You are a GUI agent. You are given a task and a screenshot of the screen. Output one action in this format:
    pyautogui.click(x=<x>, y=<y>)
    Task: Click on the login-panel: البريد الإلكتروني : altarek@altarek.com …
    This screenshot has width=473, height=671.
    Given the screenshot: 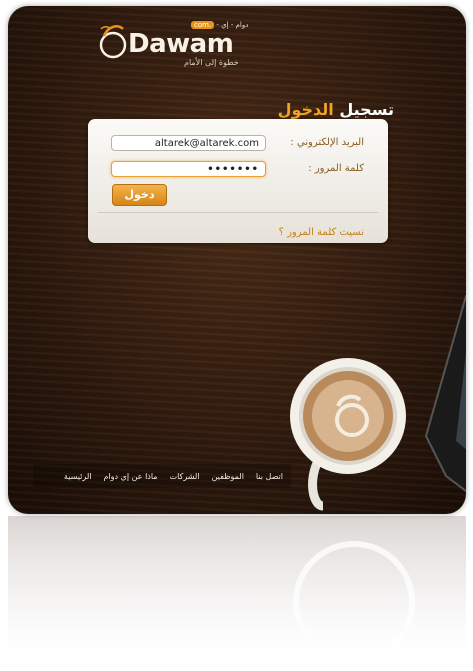 What is the action you would take?
    pyautogui.click(x=238, y=181)
    